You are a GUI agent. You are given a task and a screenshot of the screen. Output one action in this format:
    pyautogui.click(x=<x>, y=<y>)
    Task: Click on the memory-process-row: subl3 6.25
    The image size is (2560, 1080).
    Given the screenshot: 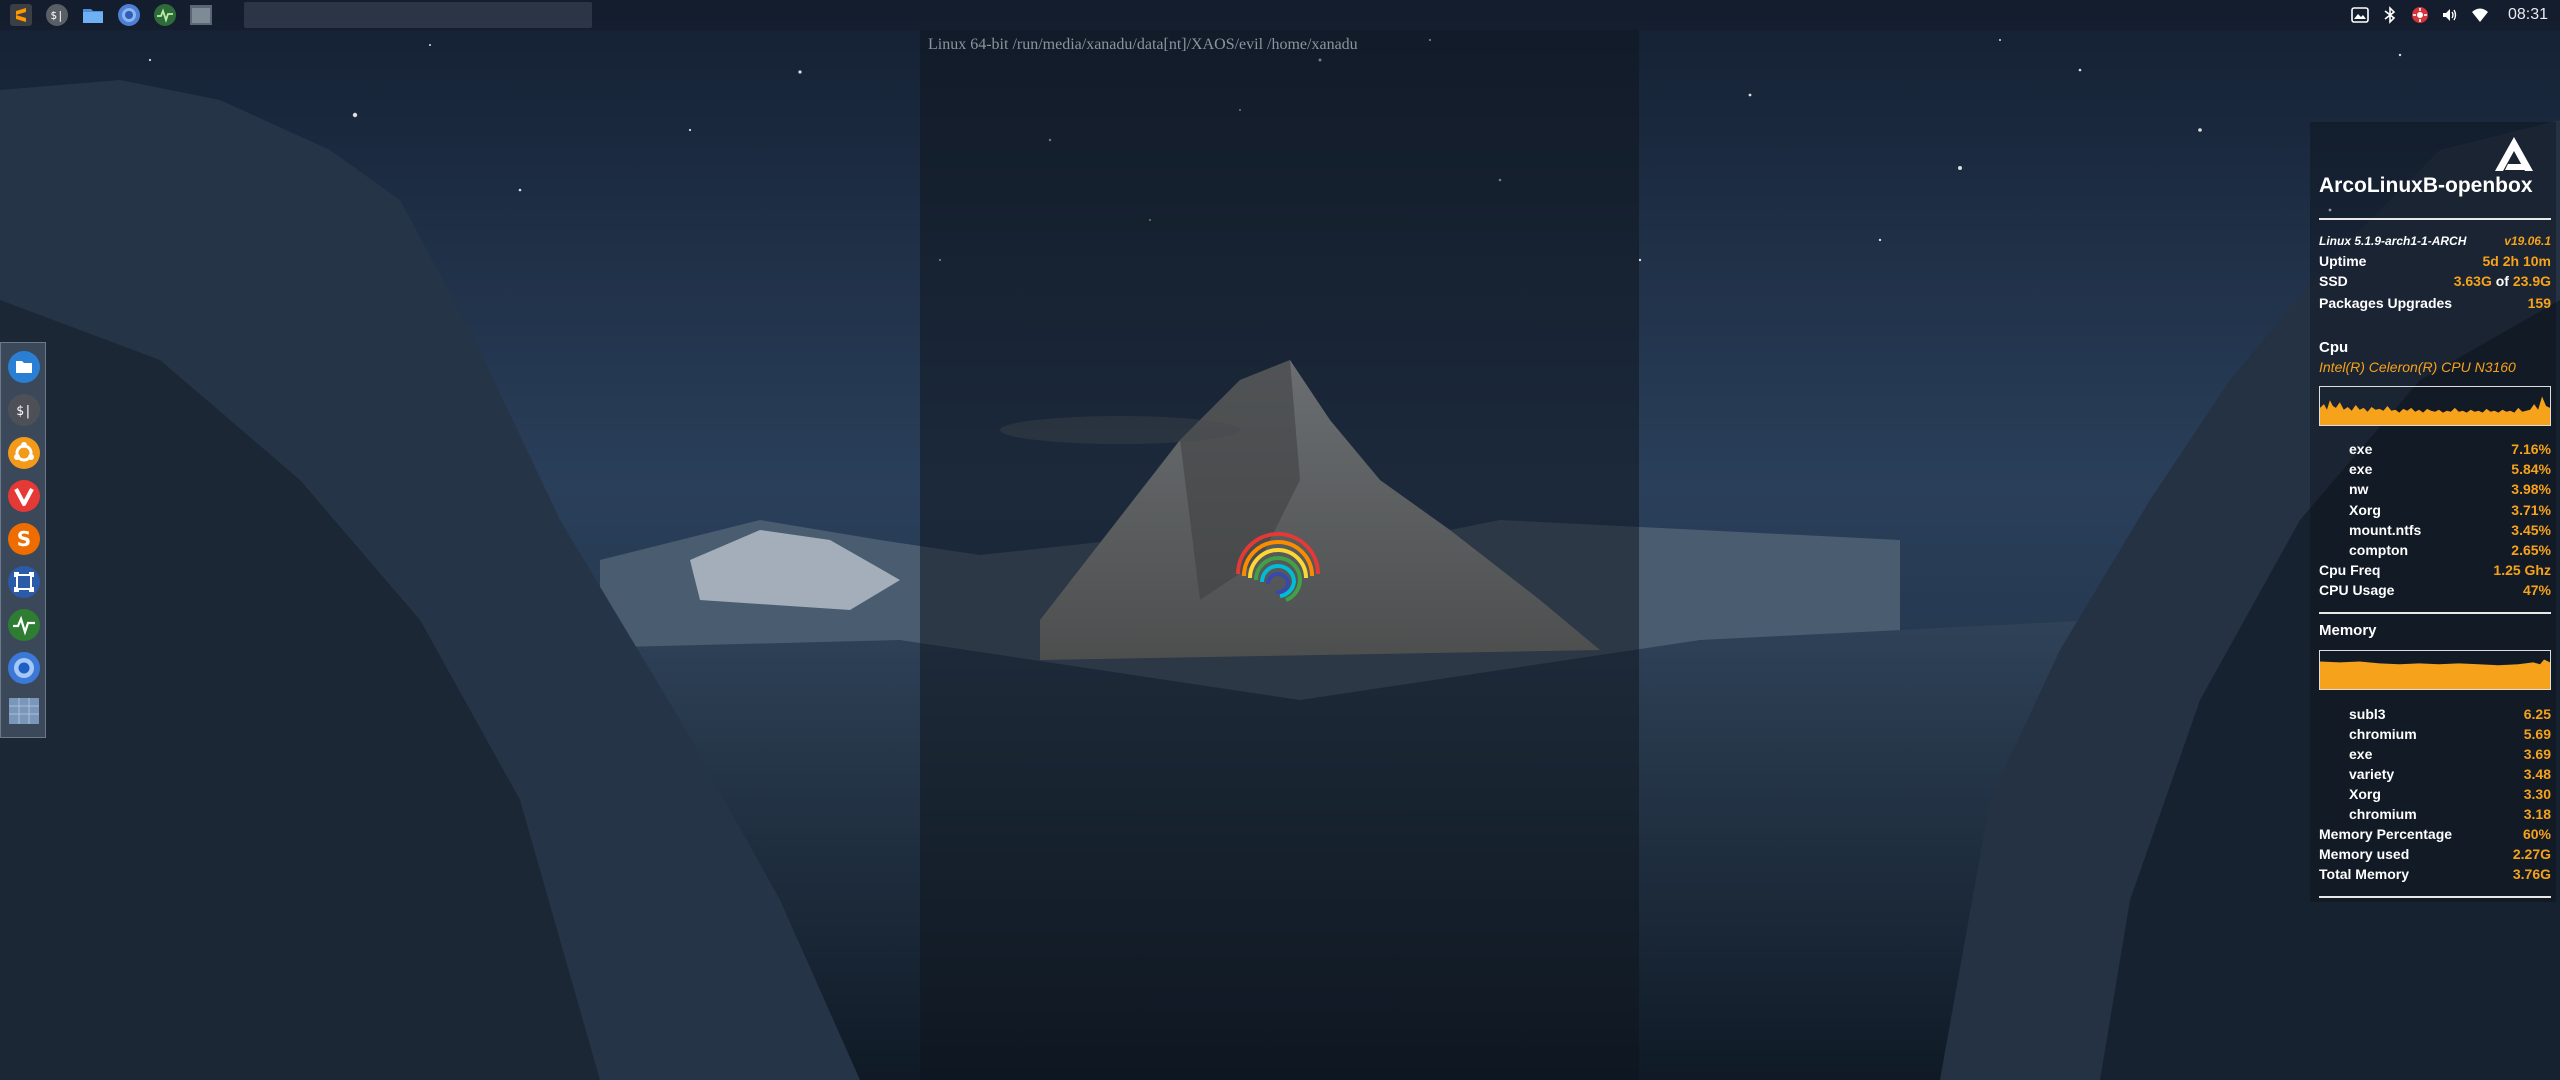 What is the action you would take?
    pyautogui.click(x=2435, y=715)
    